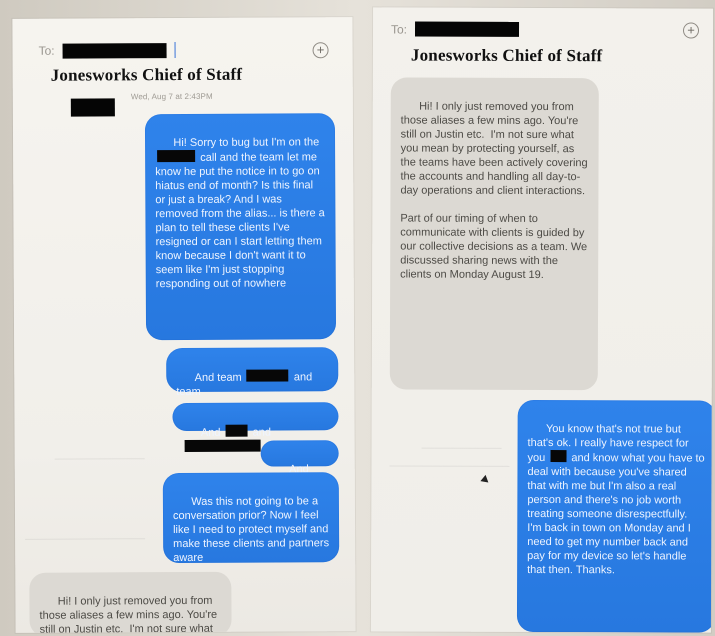 This screenshot has width=715, height=636. I want to click on message-text-part: And, so click(212, 432).